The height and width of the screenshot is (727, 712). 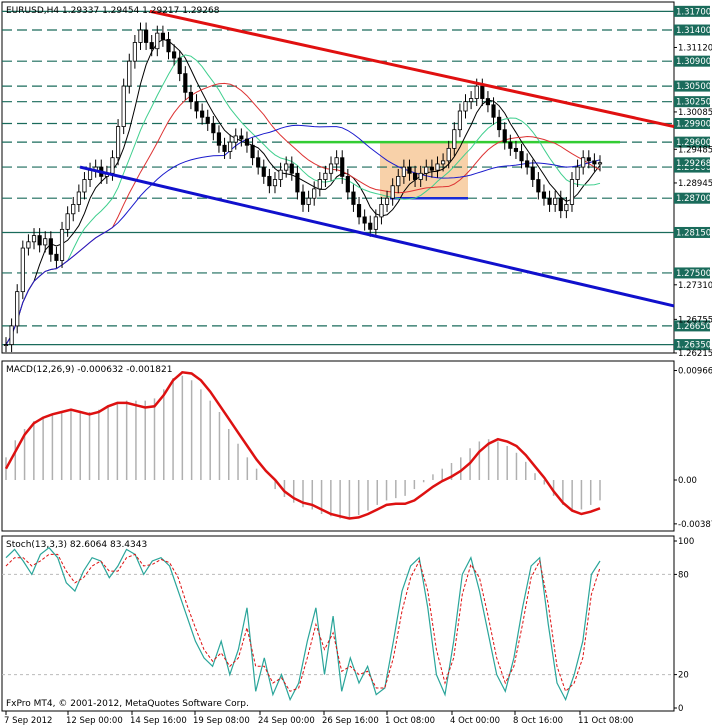 I want to click on time-tick-label: 19 Sep 08:00, so click(x=221, y=721).